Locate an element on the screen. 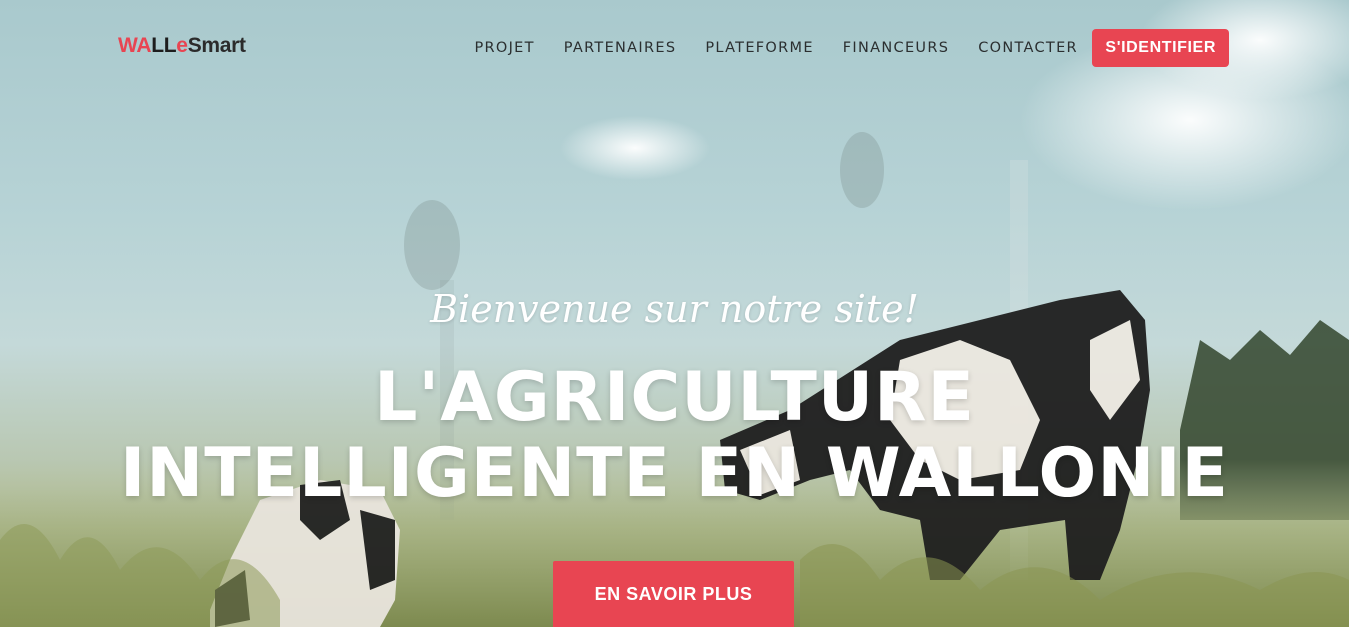 This screenshot has height=627, width=1349. nav-link-plateforme: PLATEFORME is located at coordinates (759, 48).